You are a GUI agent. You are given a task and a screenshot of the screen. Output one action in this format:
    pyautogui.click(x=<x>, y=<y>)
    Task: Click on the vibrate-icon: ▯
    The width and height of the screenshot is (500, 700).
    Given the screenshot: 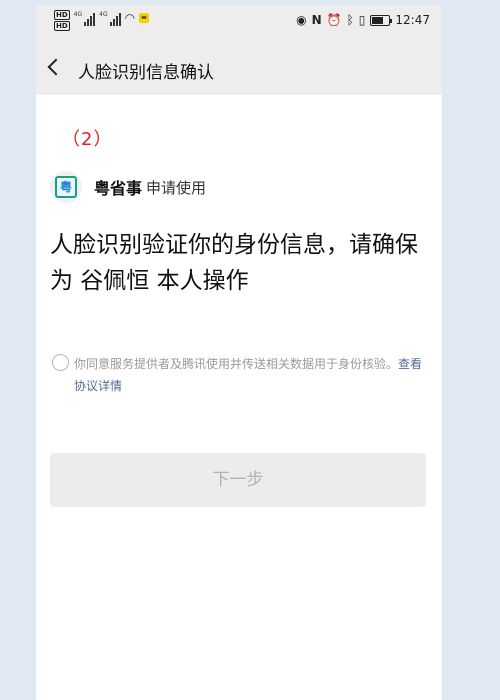 What is the action you would take?
    pyautogui.click(x=362, y=20)
    